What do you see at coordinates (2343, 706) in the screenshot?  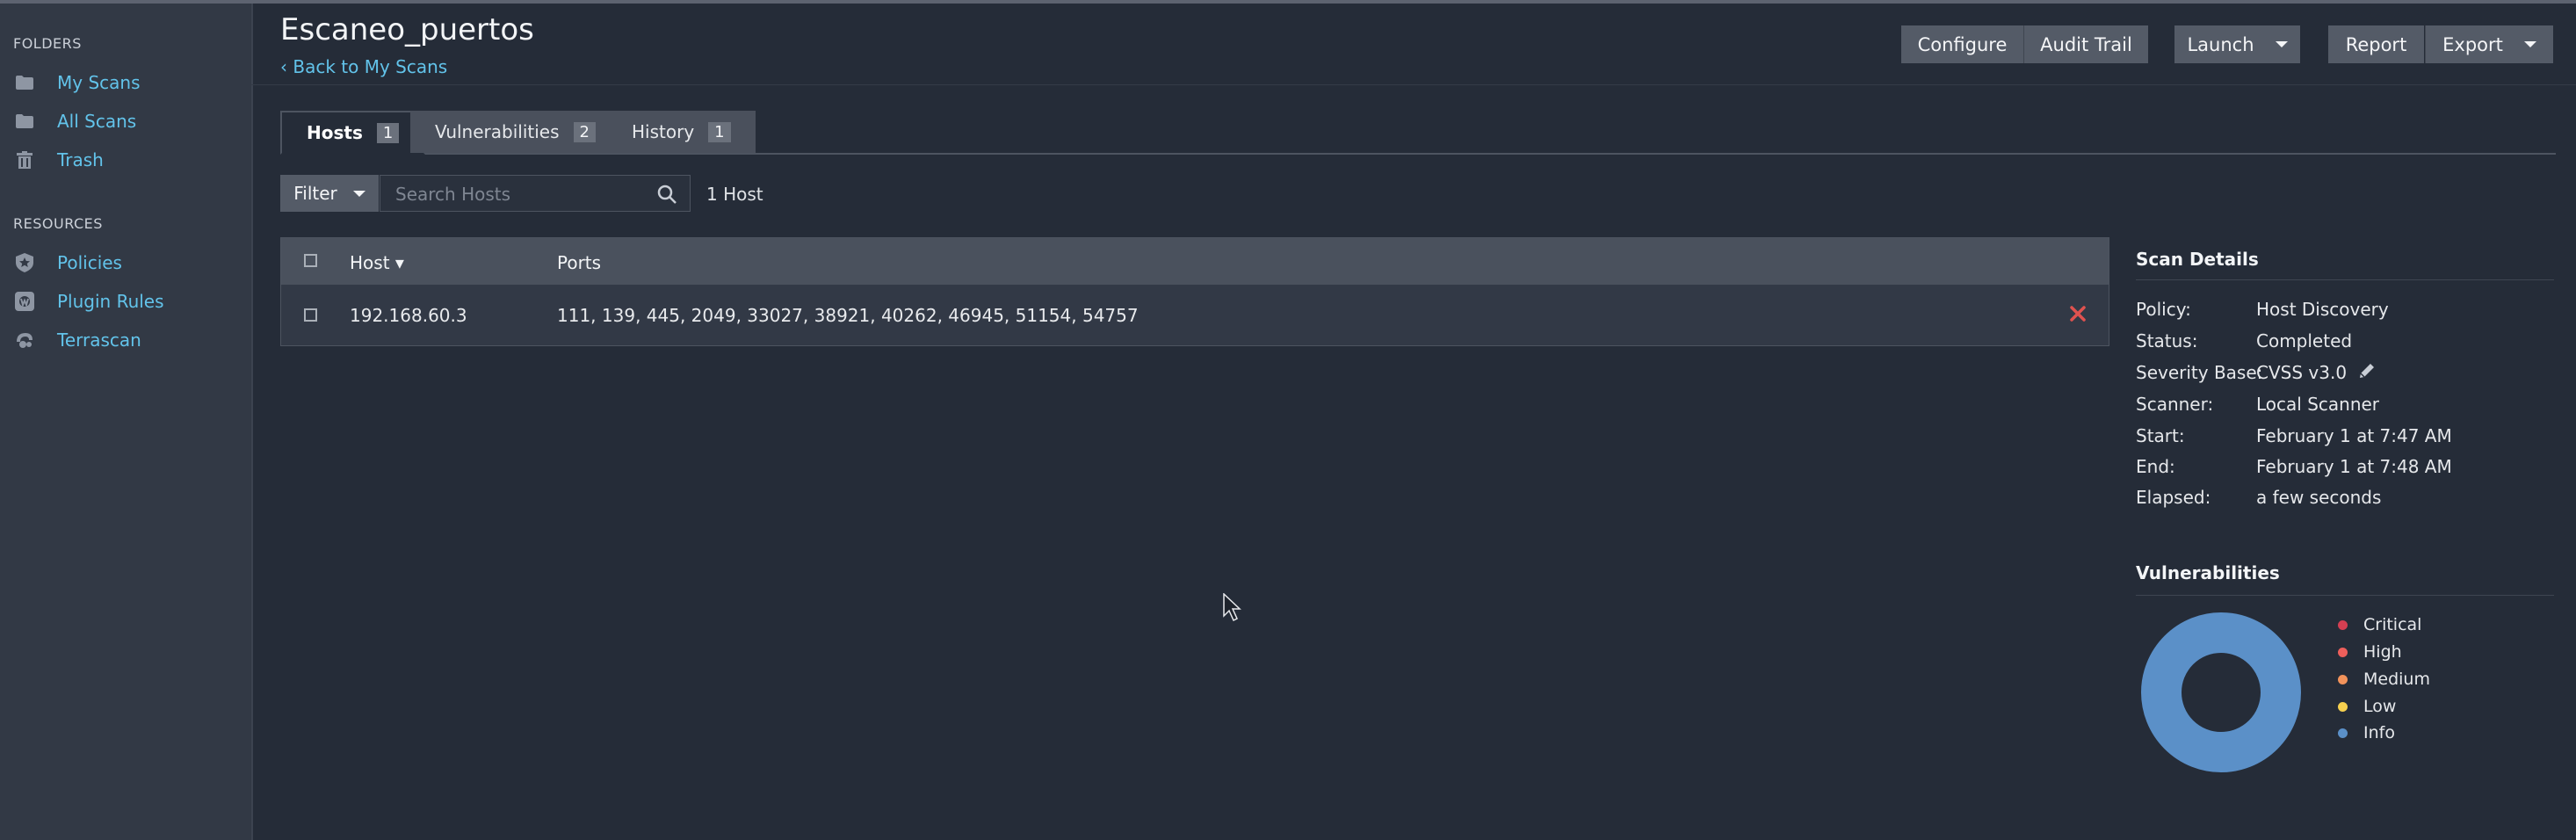 I see `legend-dot-low` at bounding box center [2343, 706].